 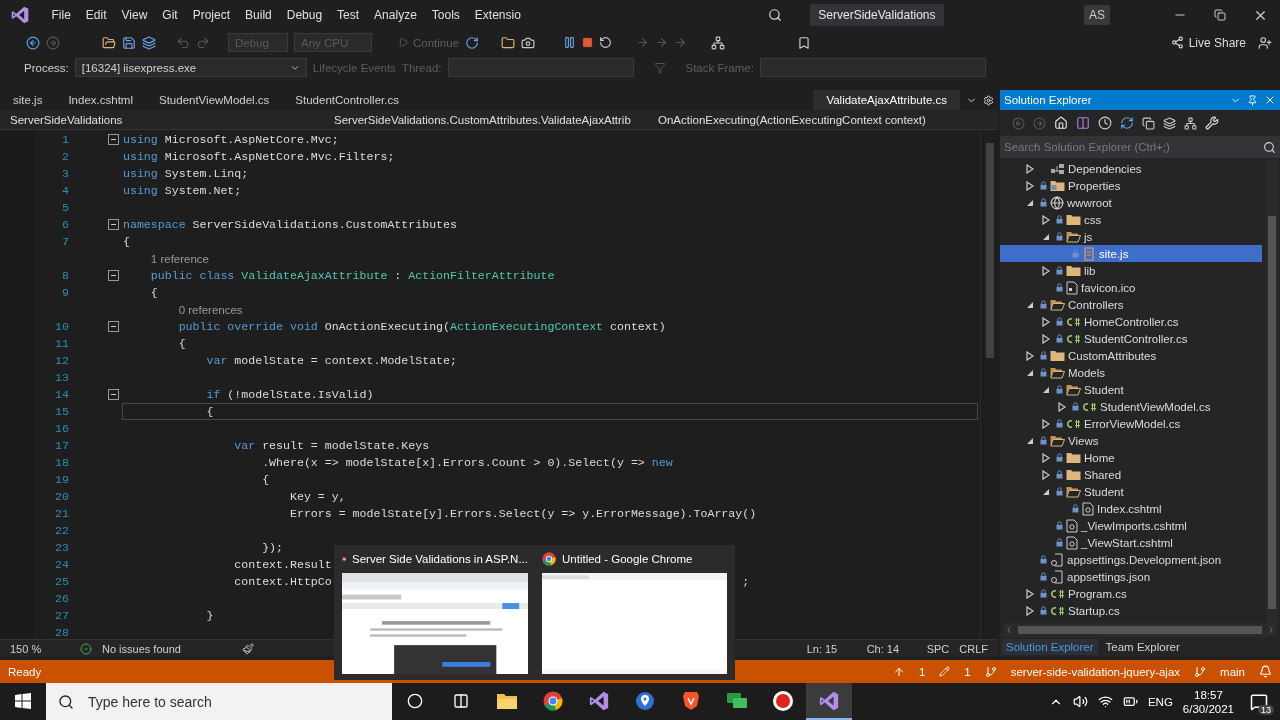 I want to click on location-pin-icon, so click(x=645, y=700).